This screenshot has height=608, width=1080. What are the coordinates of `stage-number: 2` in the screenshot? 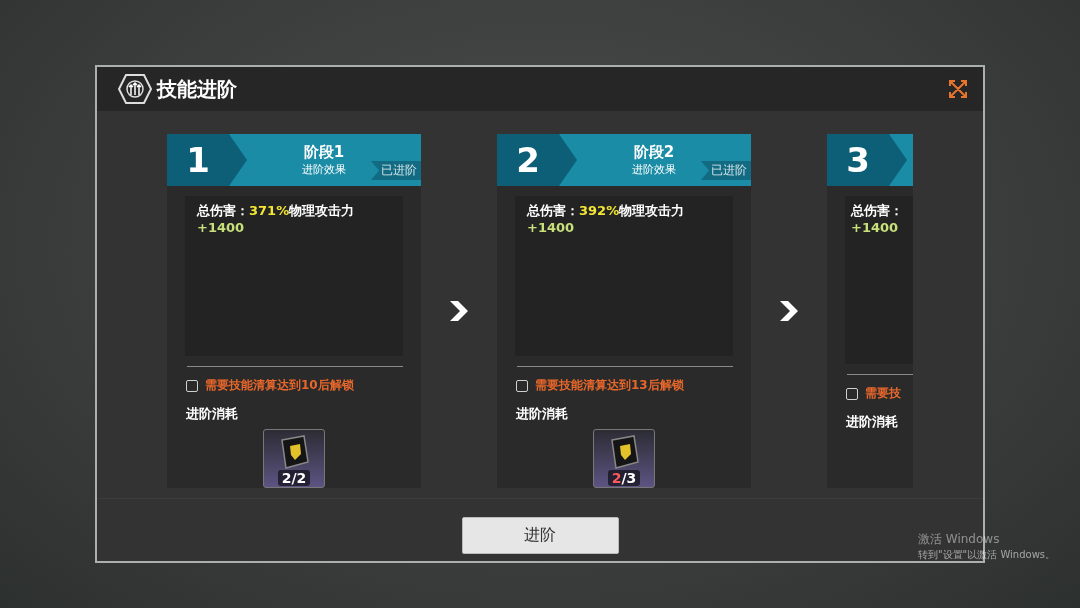 It's located at (537, 160).